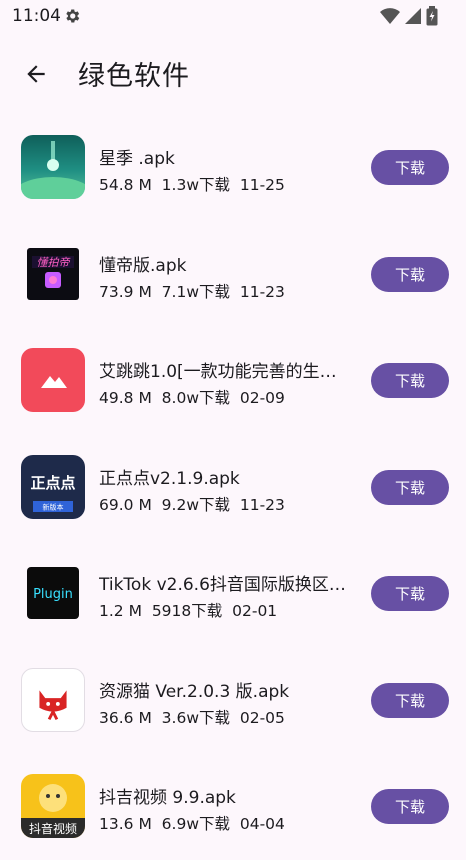 This screenshot has height=860, width=466. I want to click on icon-label: Plugin, so click(53, 594).